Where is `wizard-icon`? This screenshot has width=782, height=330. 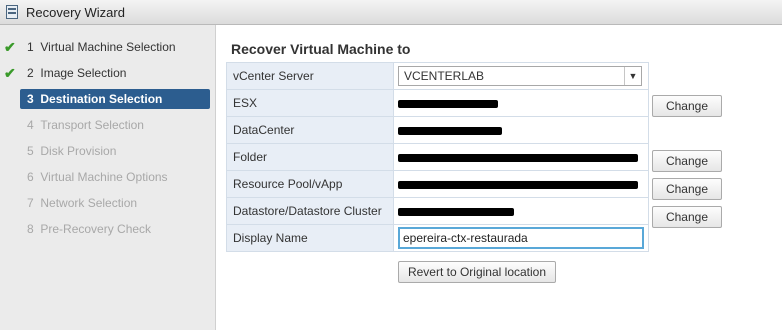
wizard-icon is located at coordinates (12, 12).